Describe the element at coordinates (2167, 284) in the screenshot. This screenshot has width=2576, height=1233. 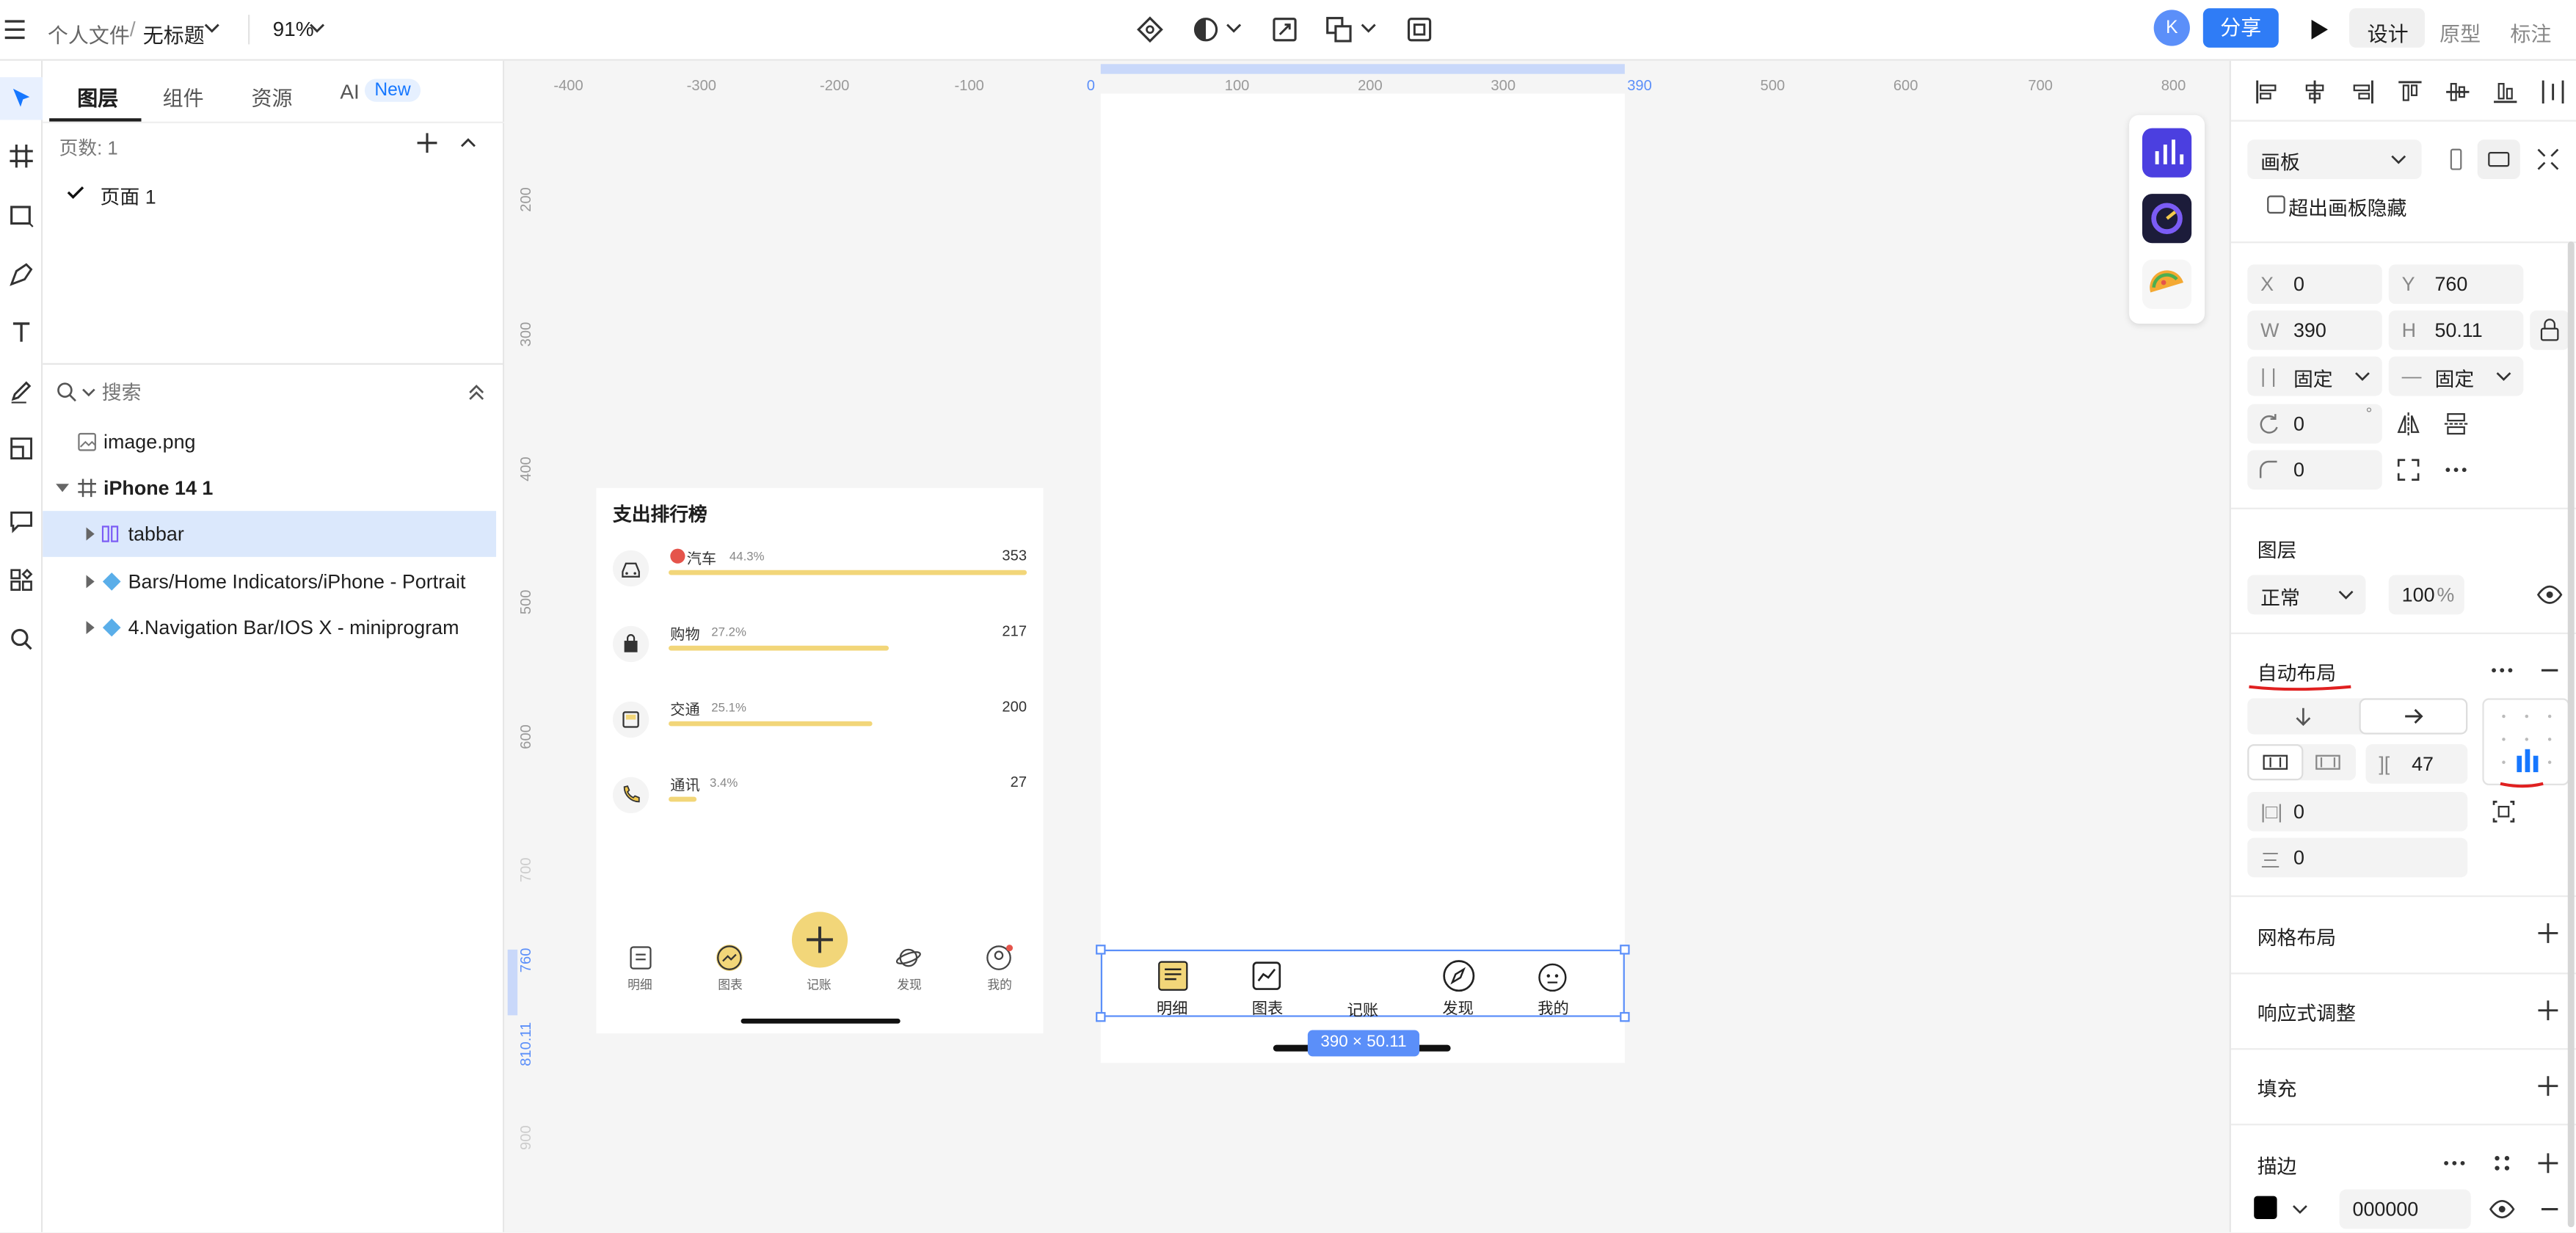
I see `taco-plugin-icon` at that location.